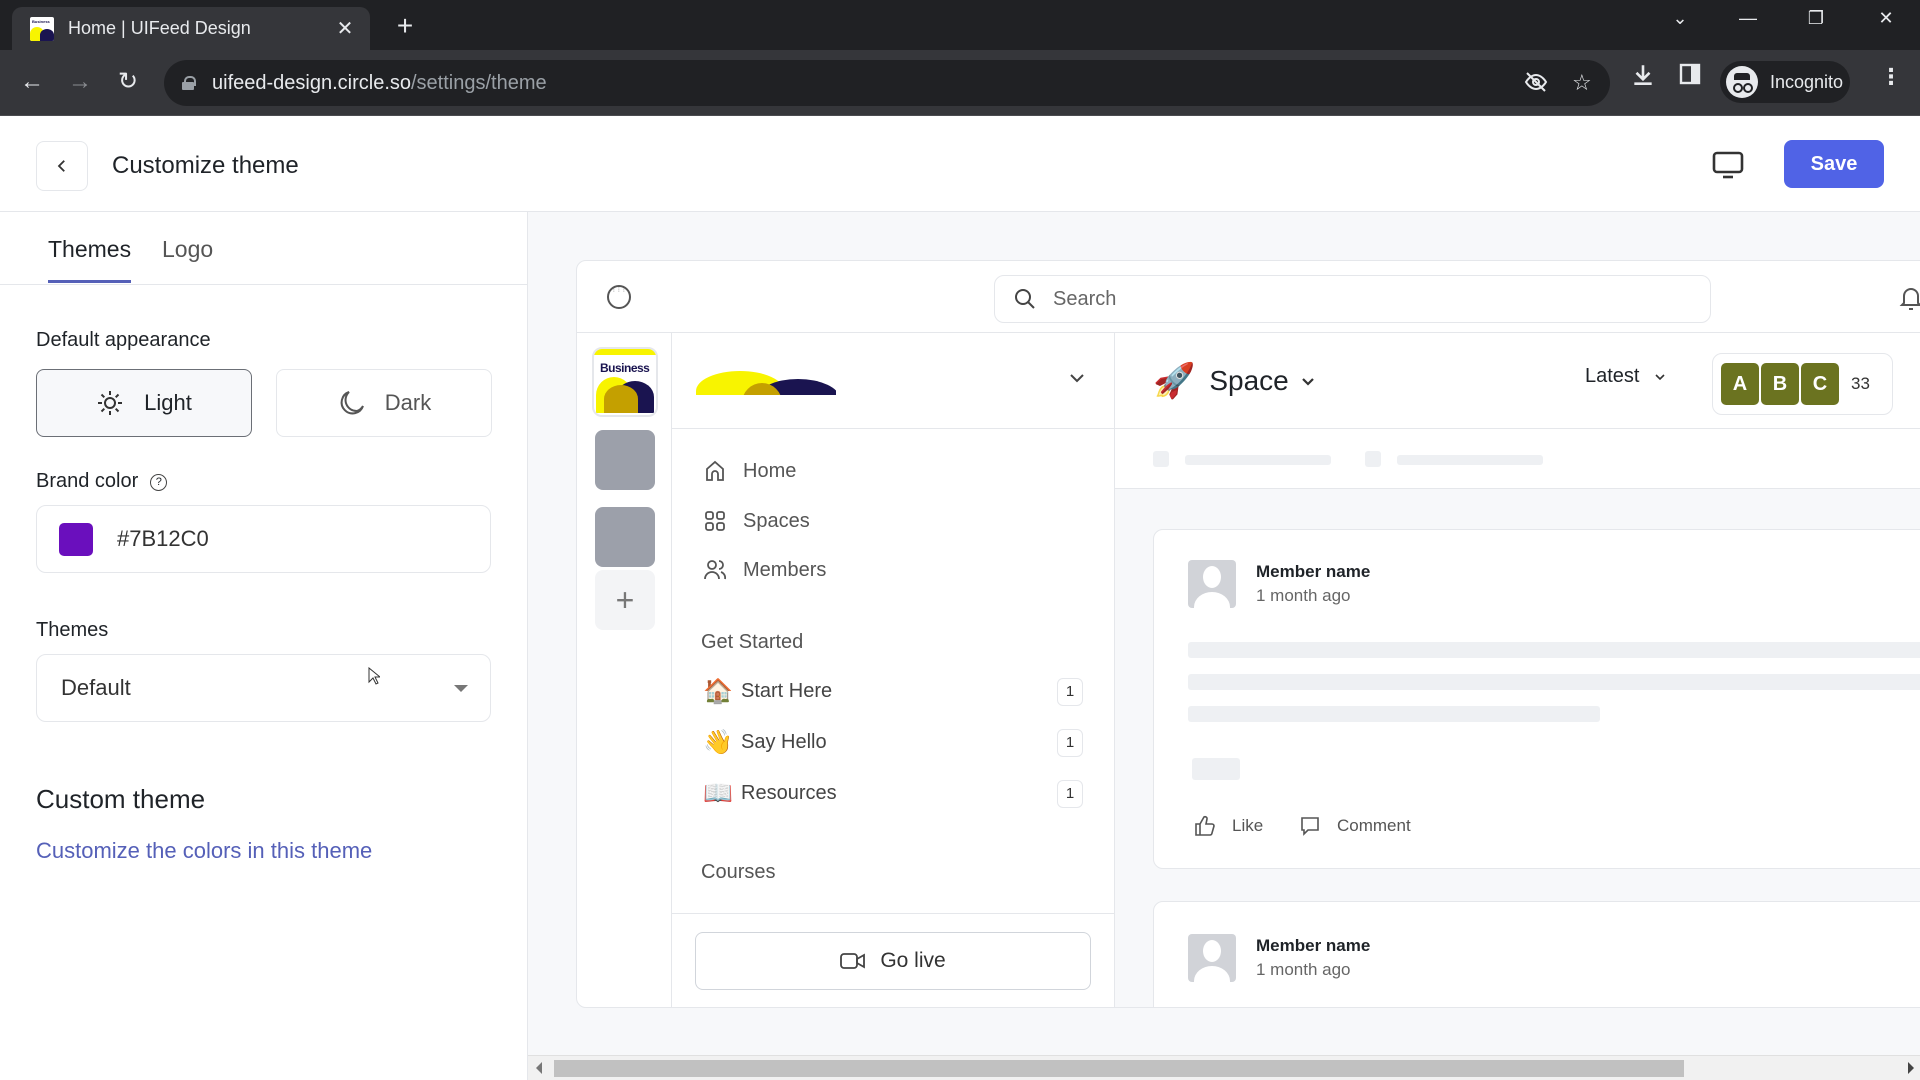 The width and height of the screenshot is (1920, 1080). What do you see at coordinates (1070, 691) in the screenshot?
I see `unread-count: 1` at bounding box center [1070, 691].